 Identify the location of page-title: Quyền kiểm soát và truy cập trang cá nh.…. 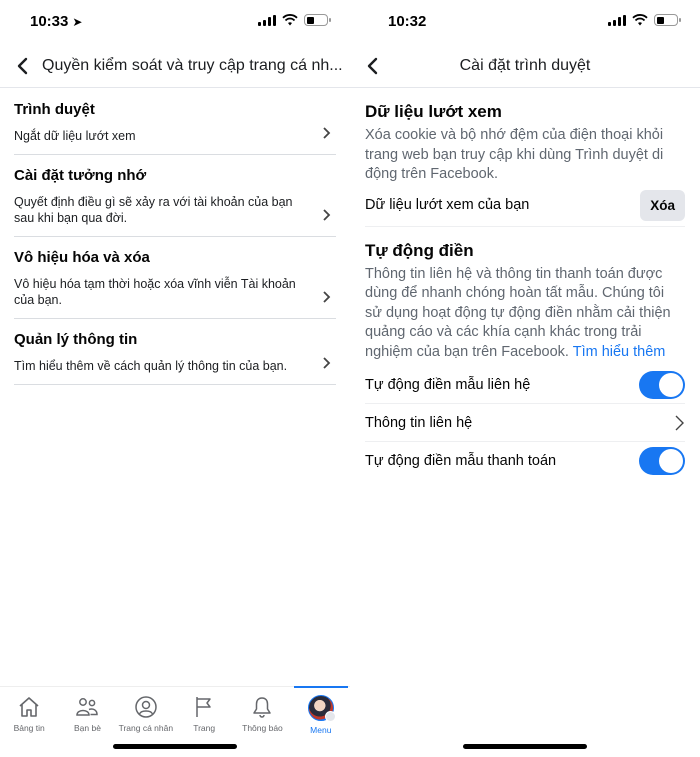
(192, 65).